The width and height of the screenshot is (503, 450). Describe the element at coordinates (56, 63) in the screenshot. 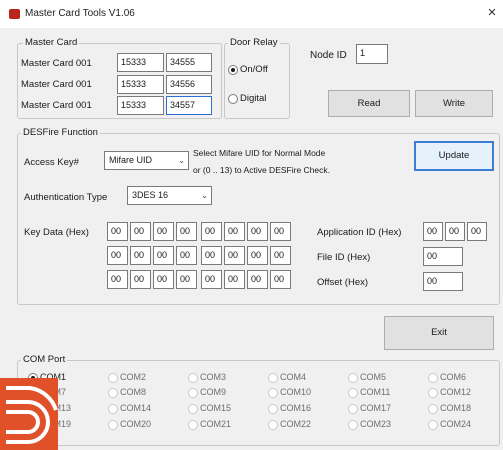

I see `master-card-label-1: Master Card 001` at that location.